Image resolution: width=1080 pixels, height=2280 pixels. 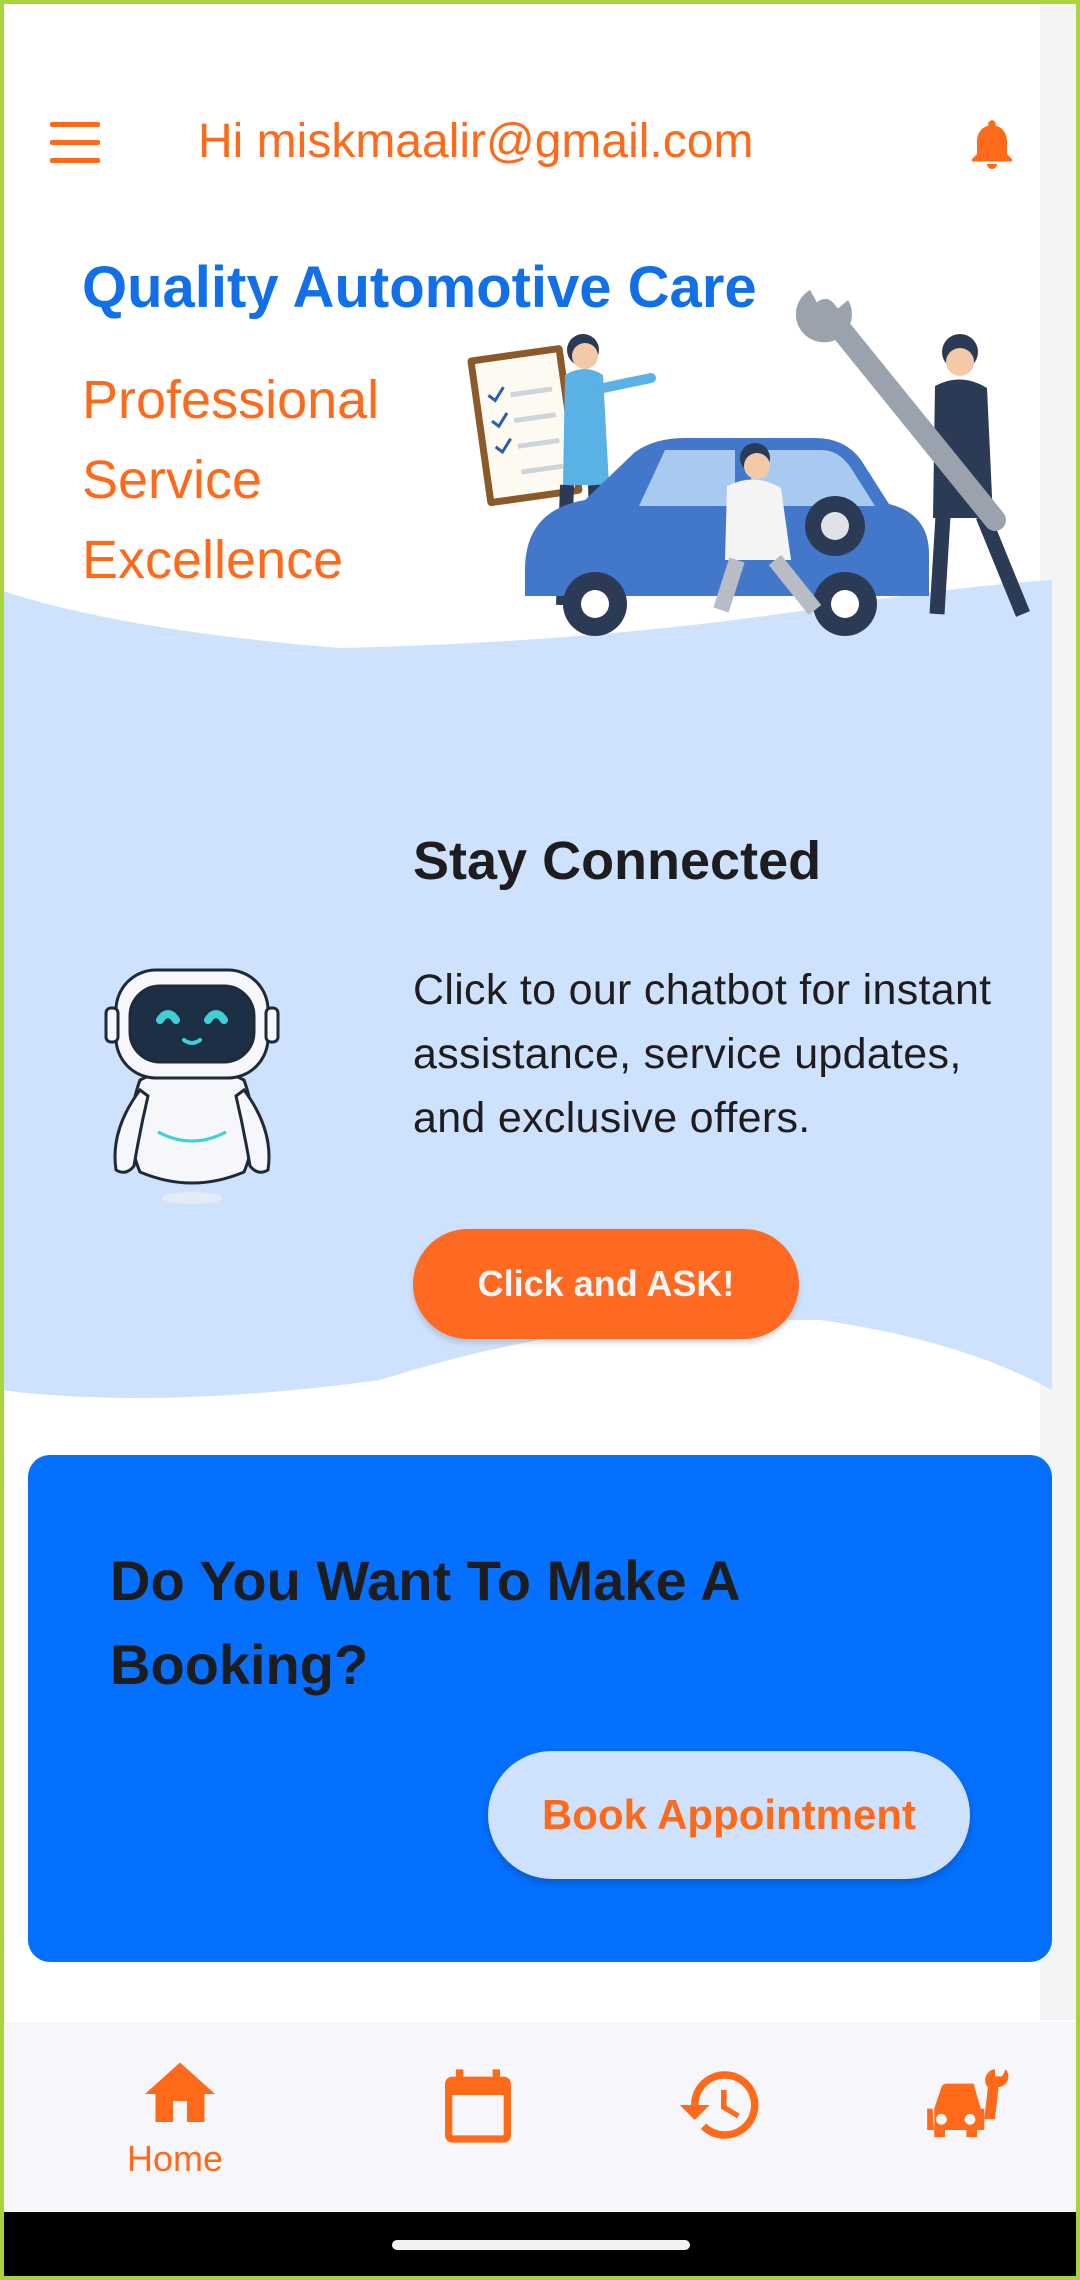 I want to click on car-service-icon, so click(x=968, y=2103).